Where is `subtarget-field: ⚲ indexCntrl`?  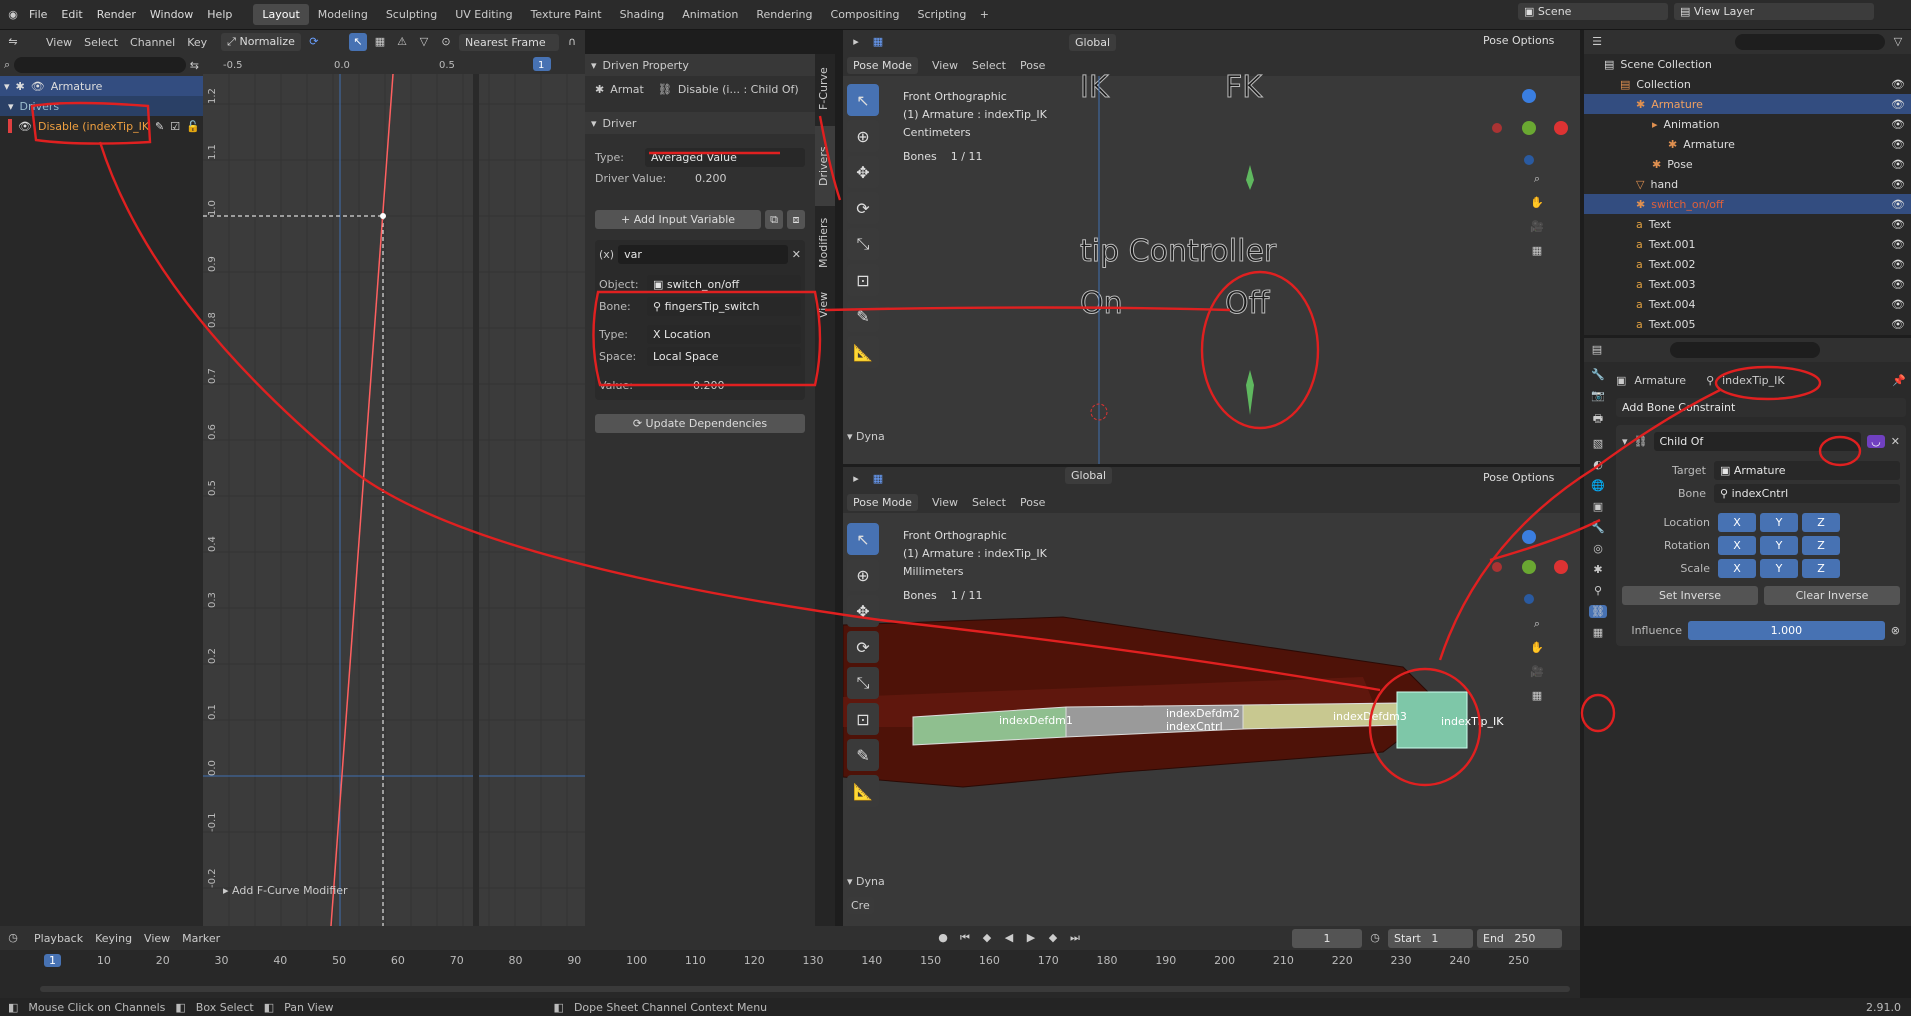
subtarget-field: ⚲ indexCntrl is located at coordinates (1807, 493).